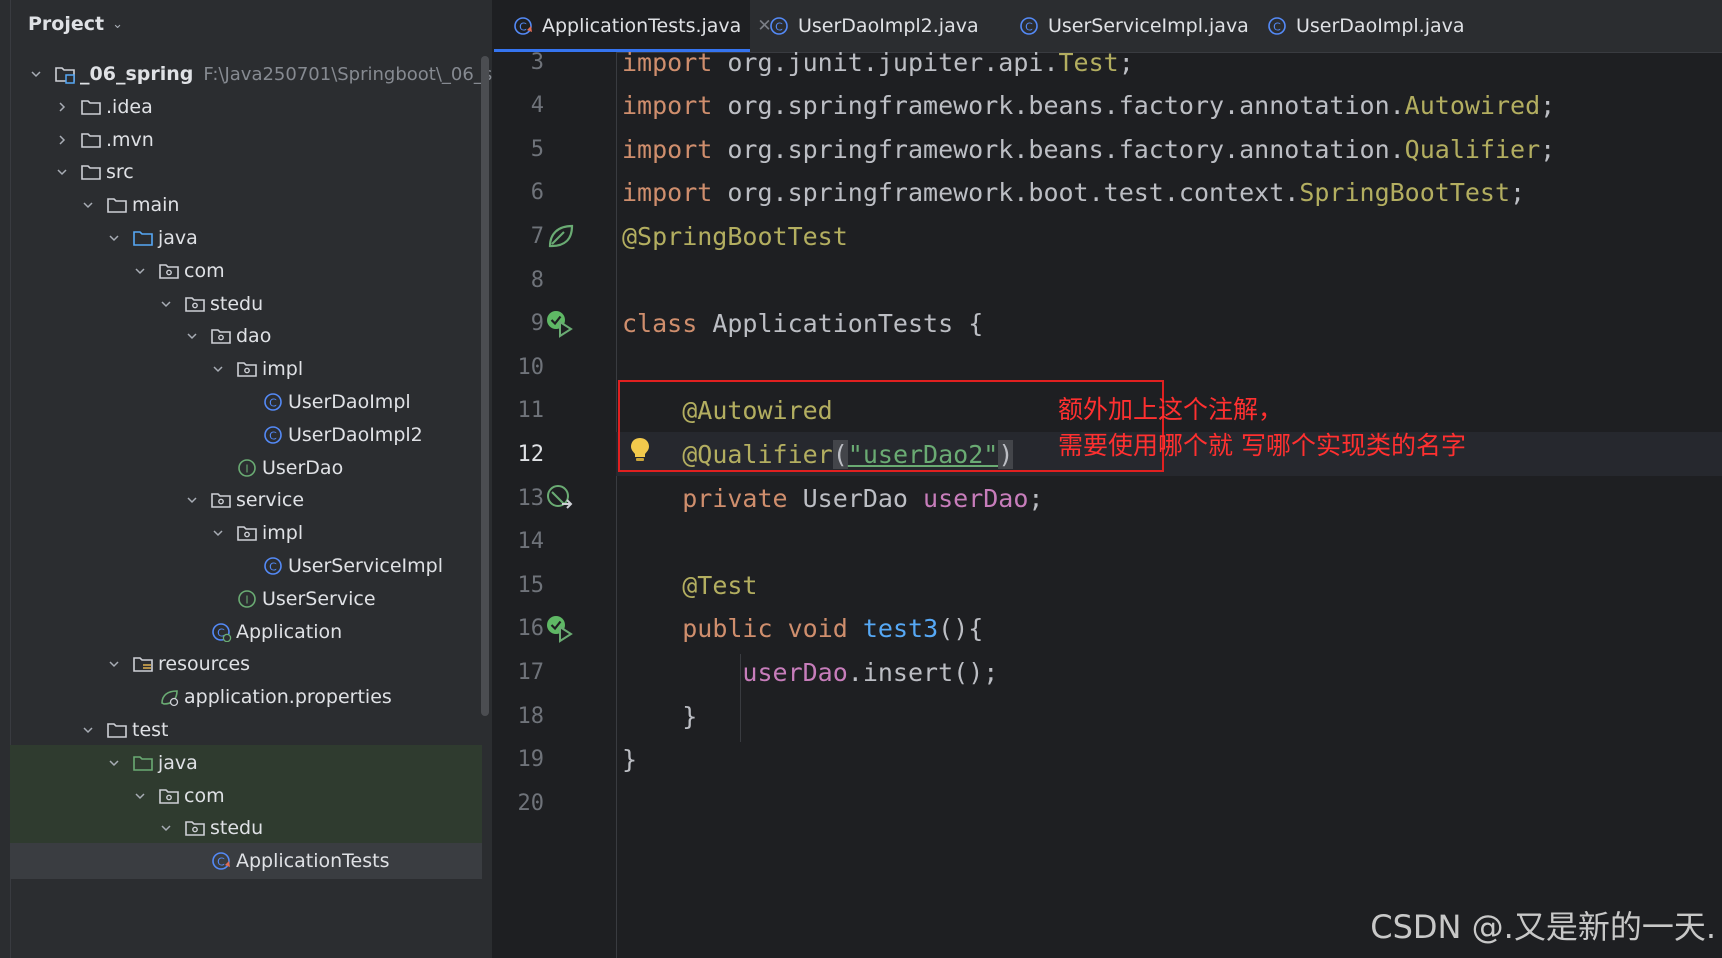 This screenshot has height=958, width=1722. What do you see at coordinates (519, 716) in the screenshot?
I see `line-number: 18` at bounding box center [519, 716].